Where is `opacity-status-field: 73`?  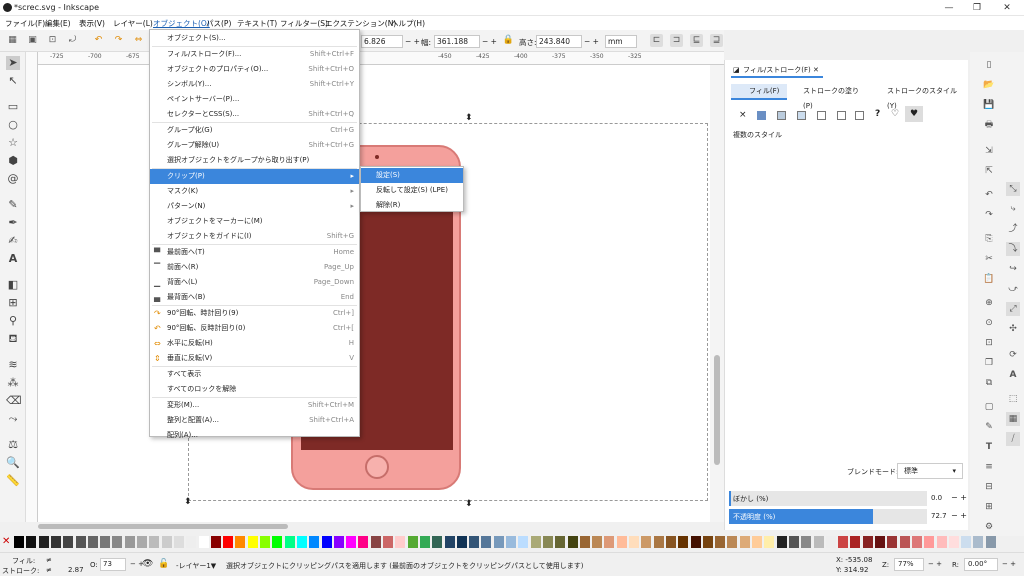 opacity-status-field: 73 is located at coordinates (113, 564).